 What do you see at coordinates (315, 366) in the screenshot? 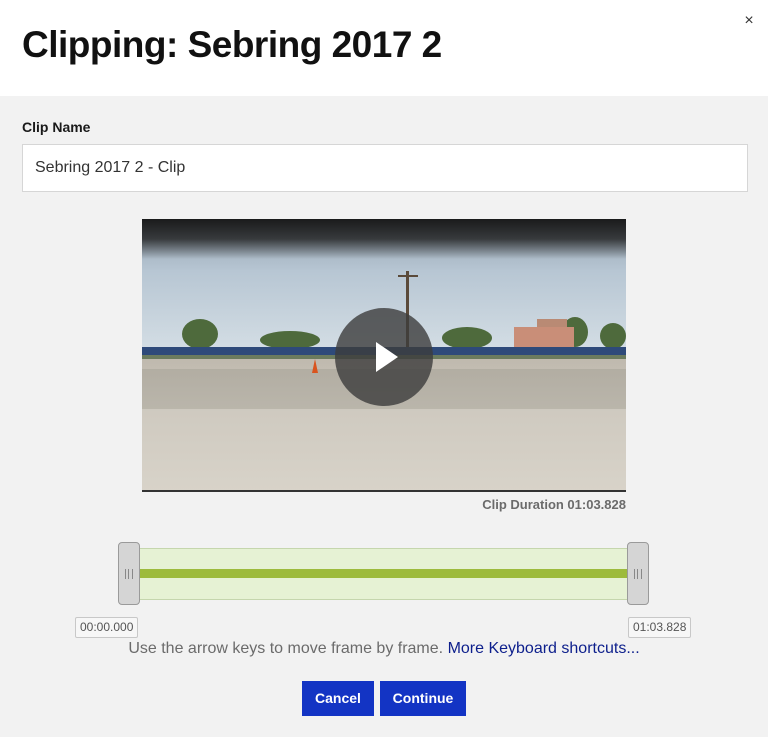
I see `video-frame-cone` at bounding box center [315, 366].